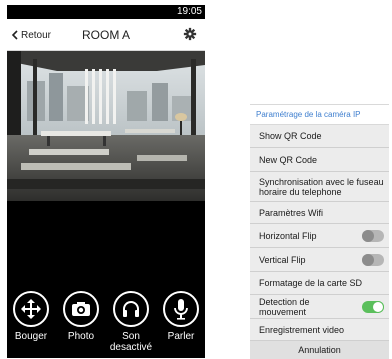  What do you see at coordinates (81, 336) in the screenshot?
I see `photo-label: Photo` at bounding box center [81, 336].